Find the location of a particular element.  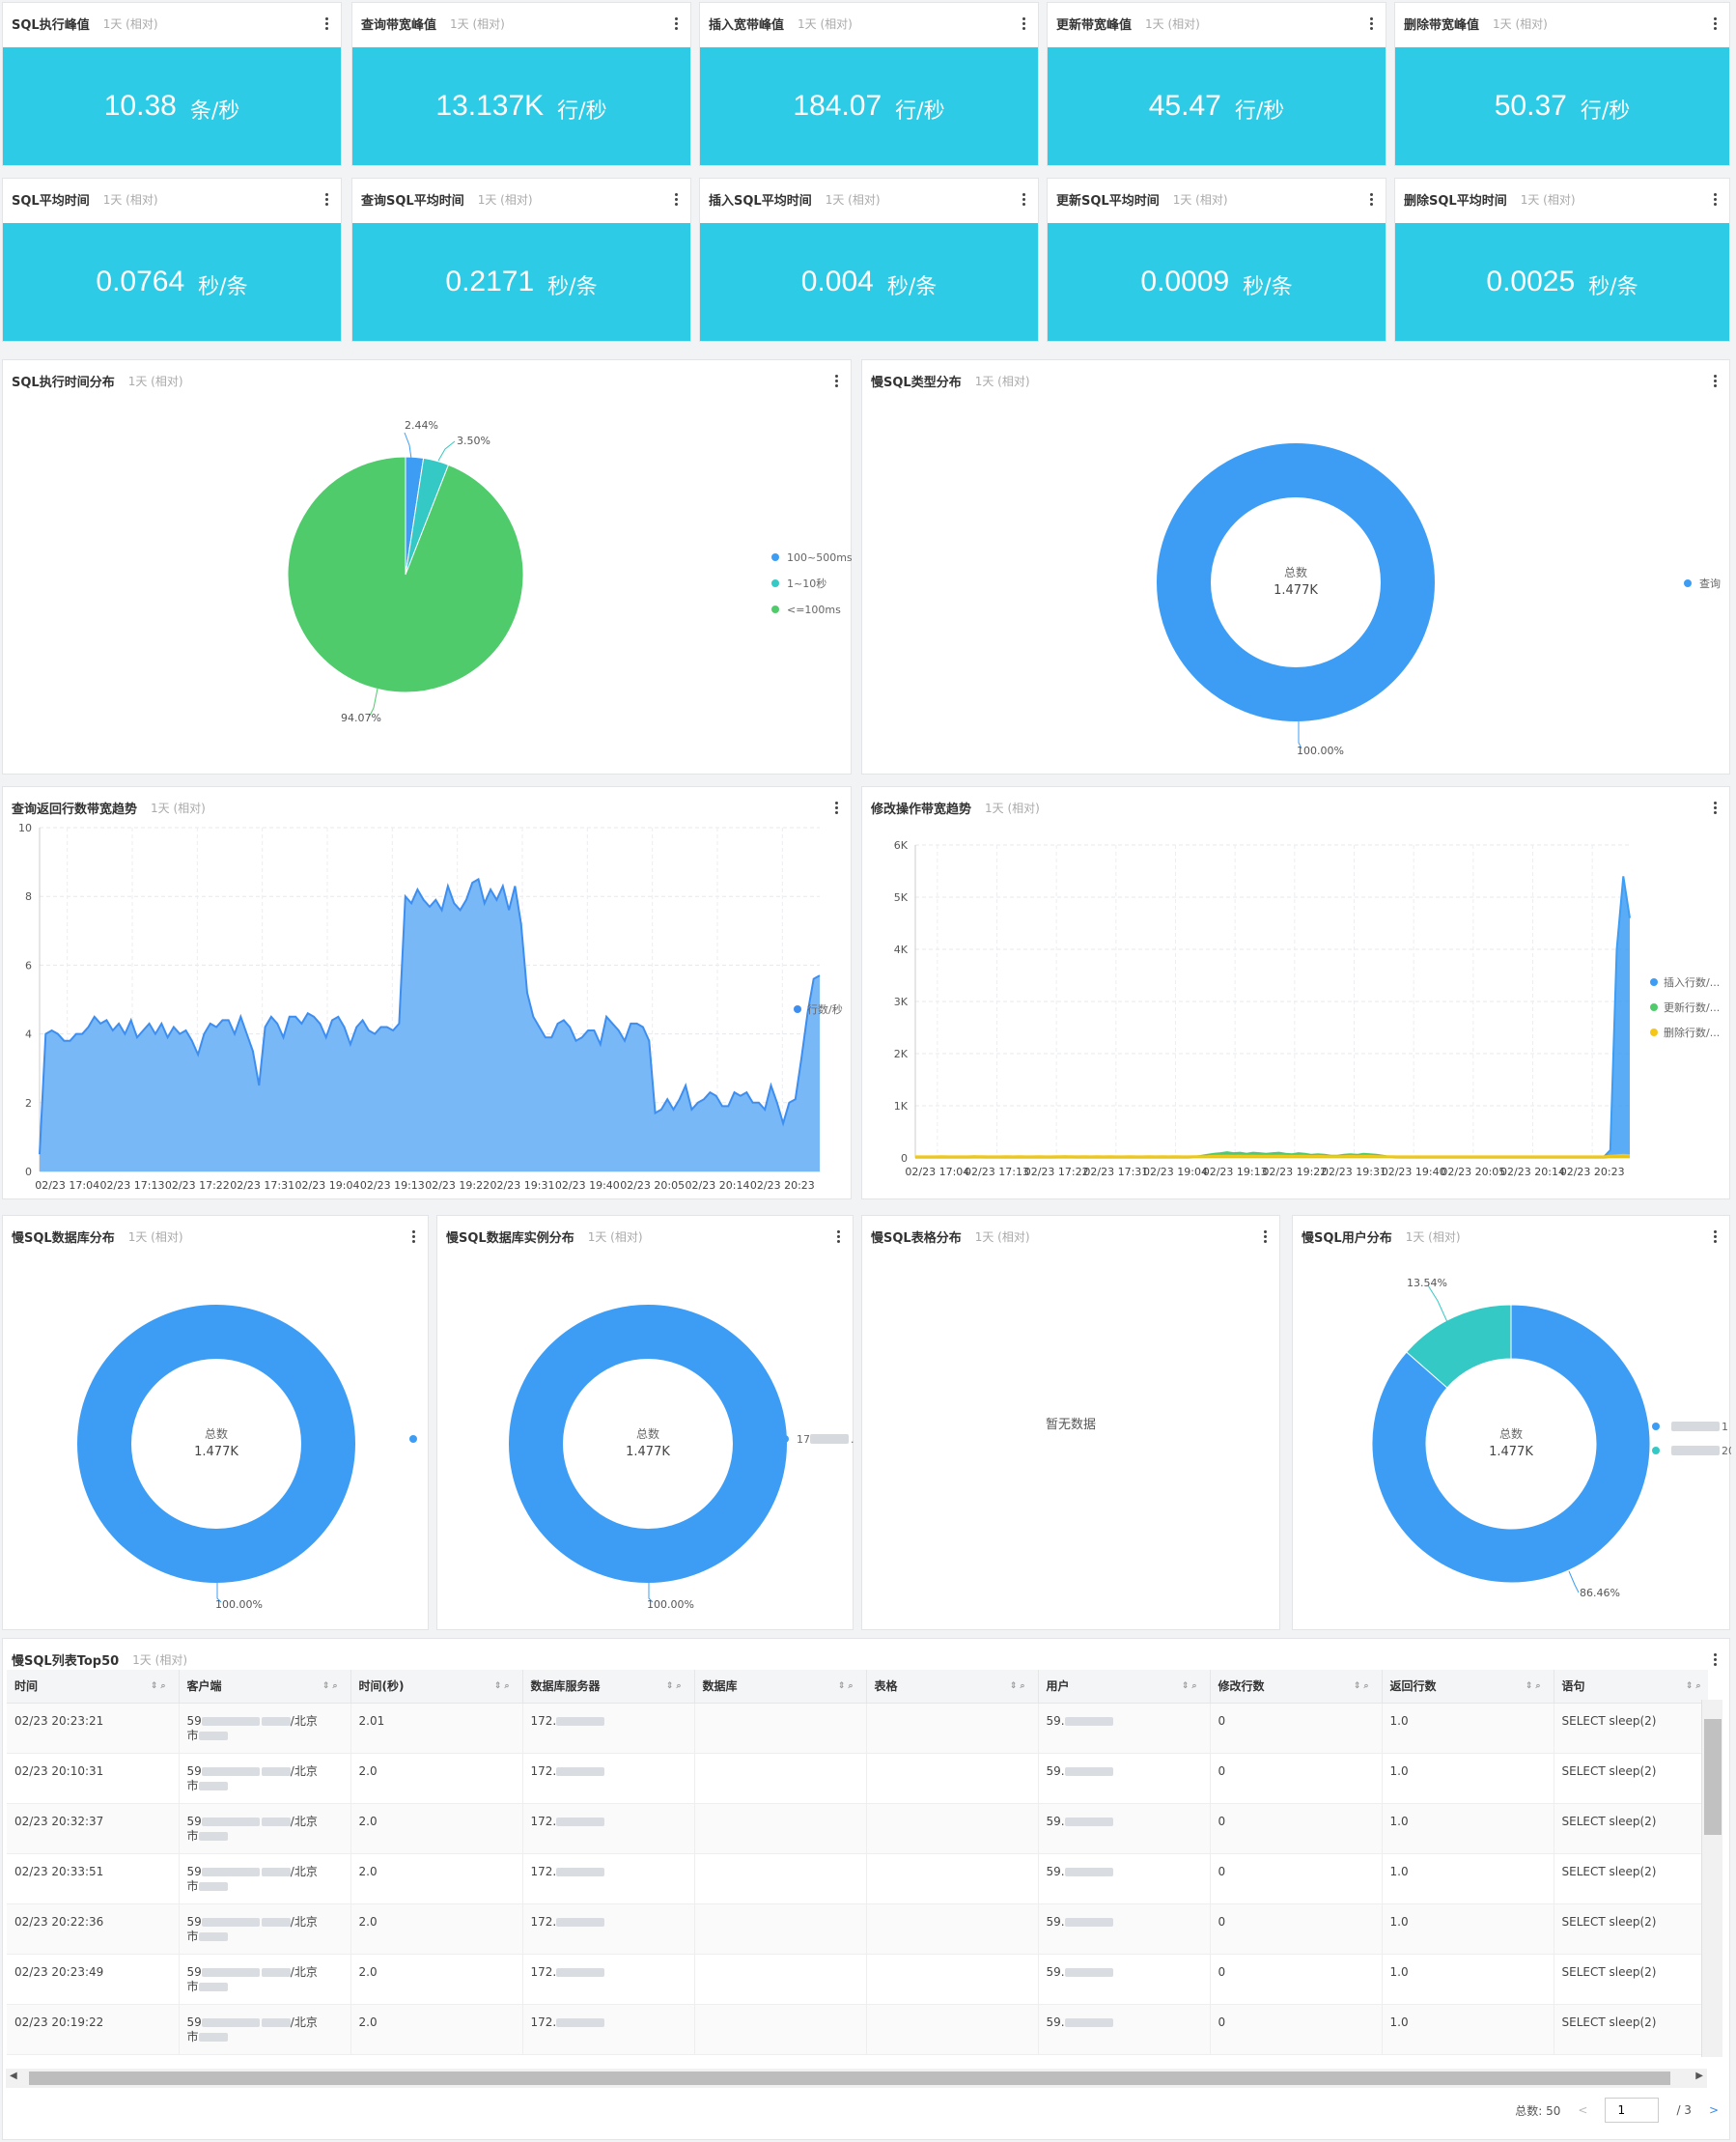

column-header: 语句 ⇕⌕ is located at coordinates (1631, 1687).